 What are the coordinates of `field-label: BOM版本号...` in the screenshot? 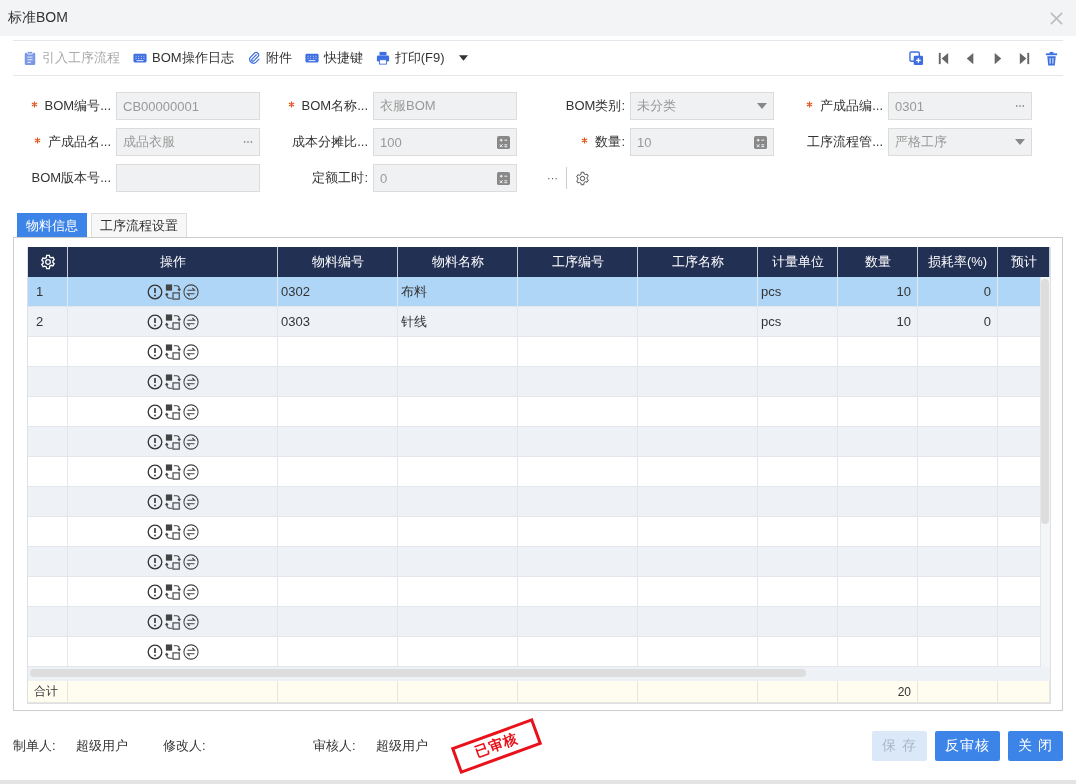 It's located at (71, 177).